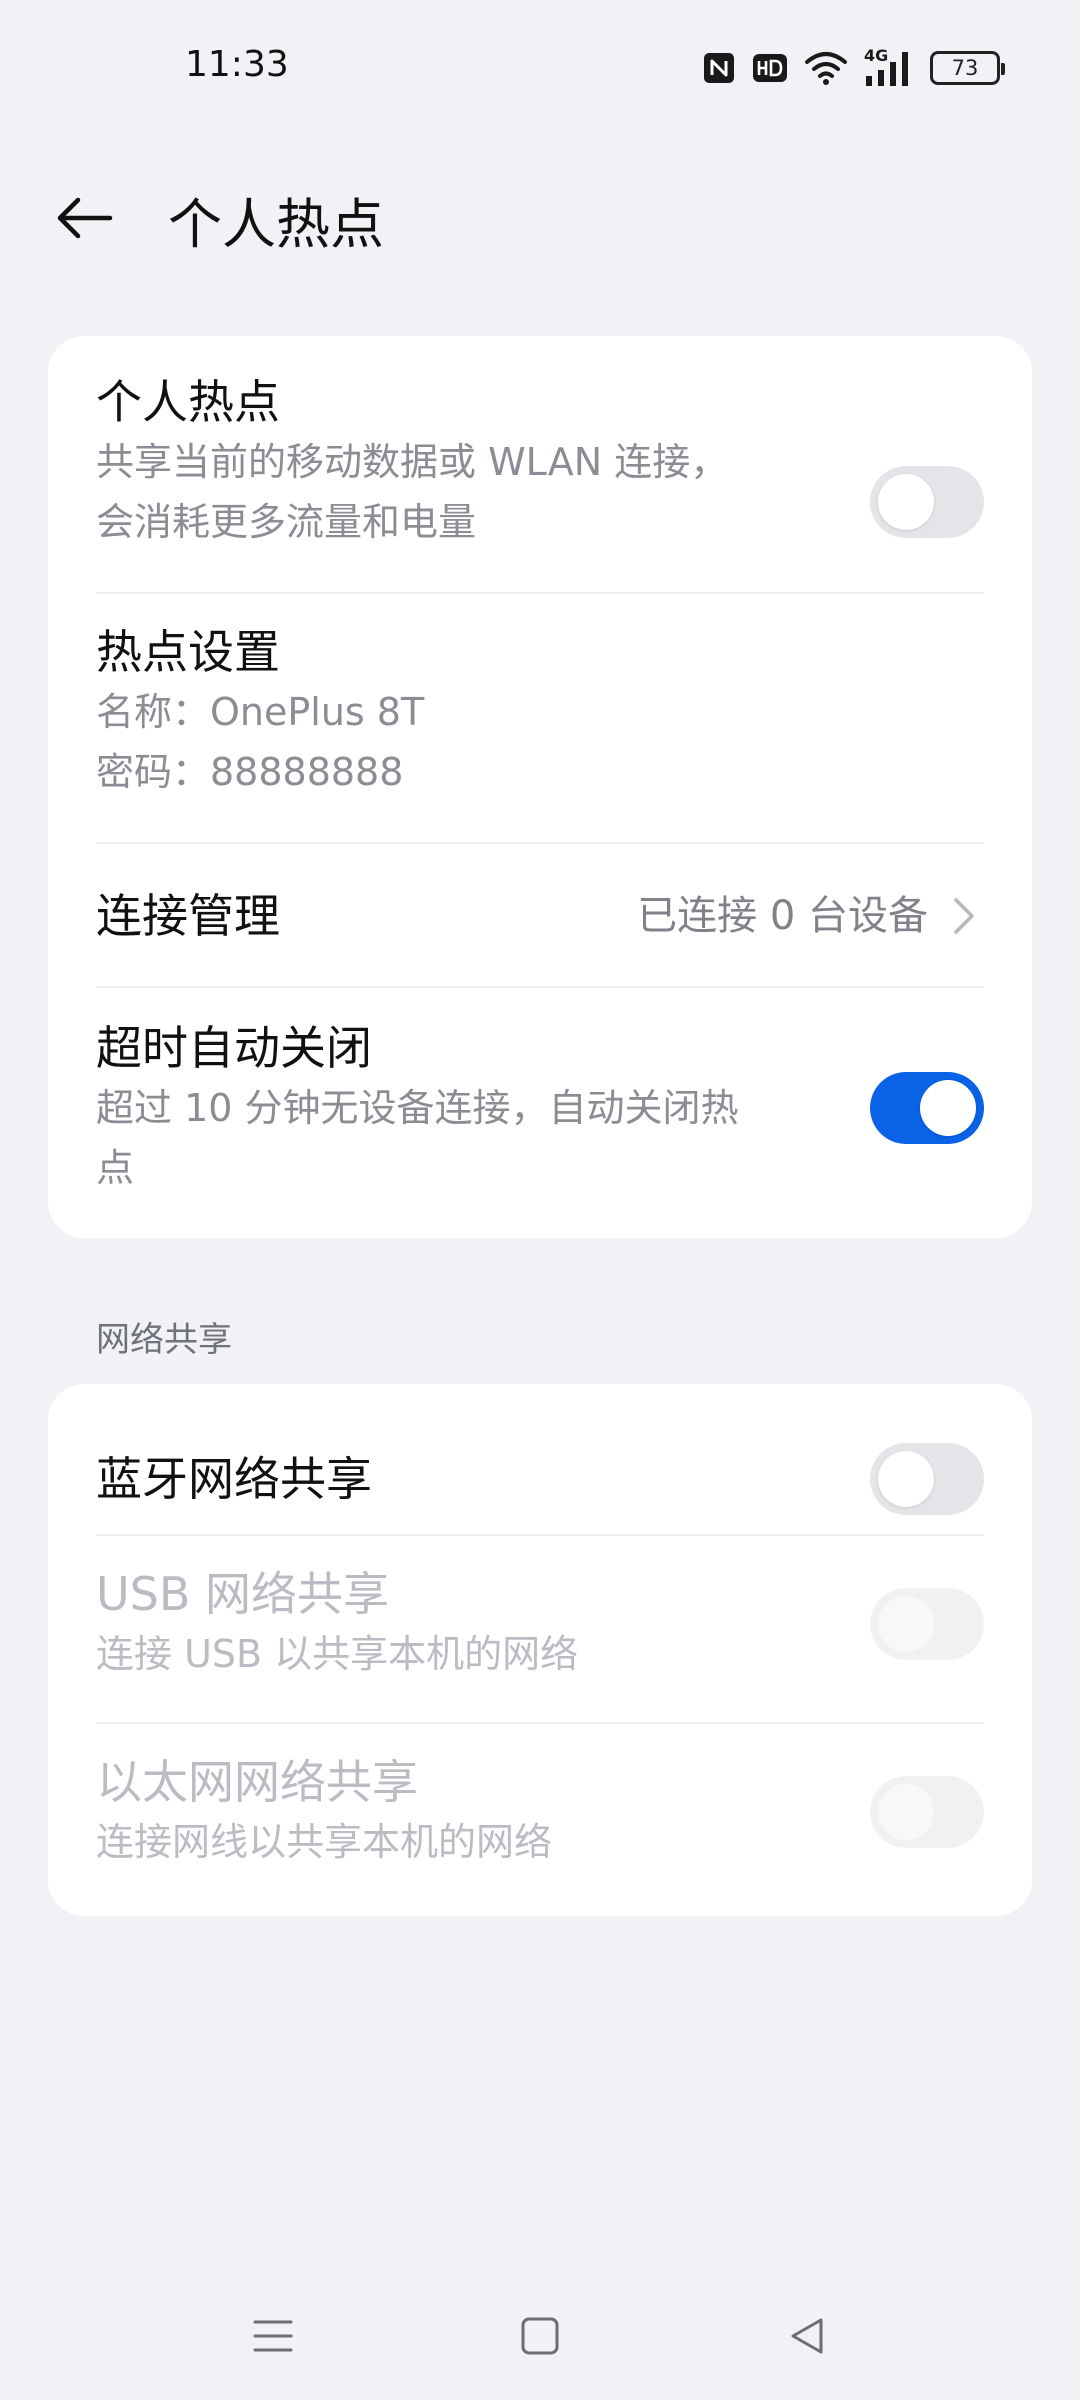 The width and height of the screenshot is (1080, 2400). Describe the element at coordinates (770, 68) in the screenshot. I see `hd-icon` at that location.